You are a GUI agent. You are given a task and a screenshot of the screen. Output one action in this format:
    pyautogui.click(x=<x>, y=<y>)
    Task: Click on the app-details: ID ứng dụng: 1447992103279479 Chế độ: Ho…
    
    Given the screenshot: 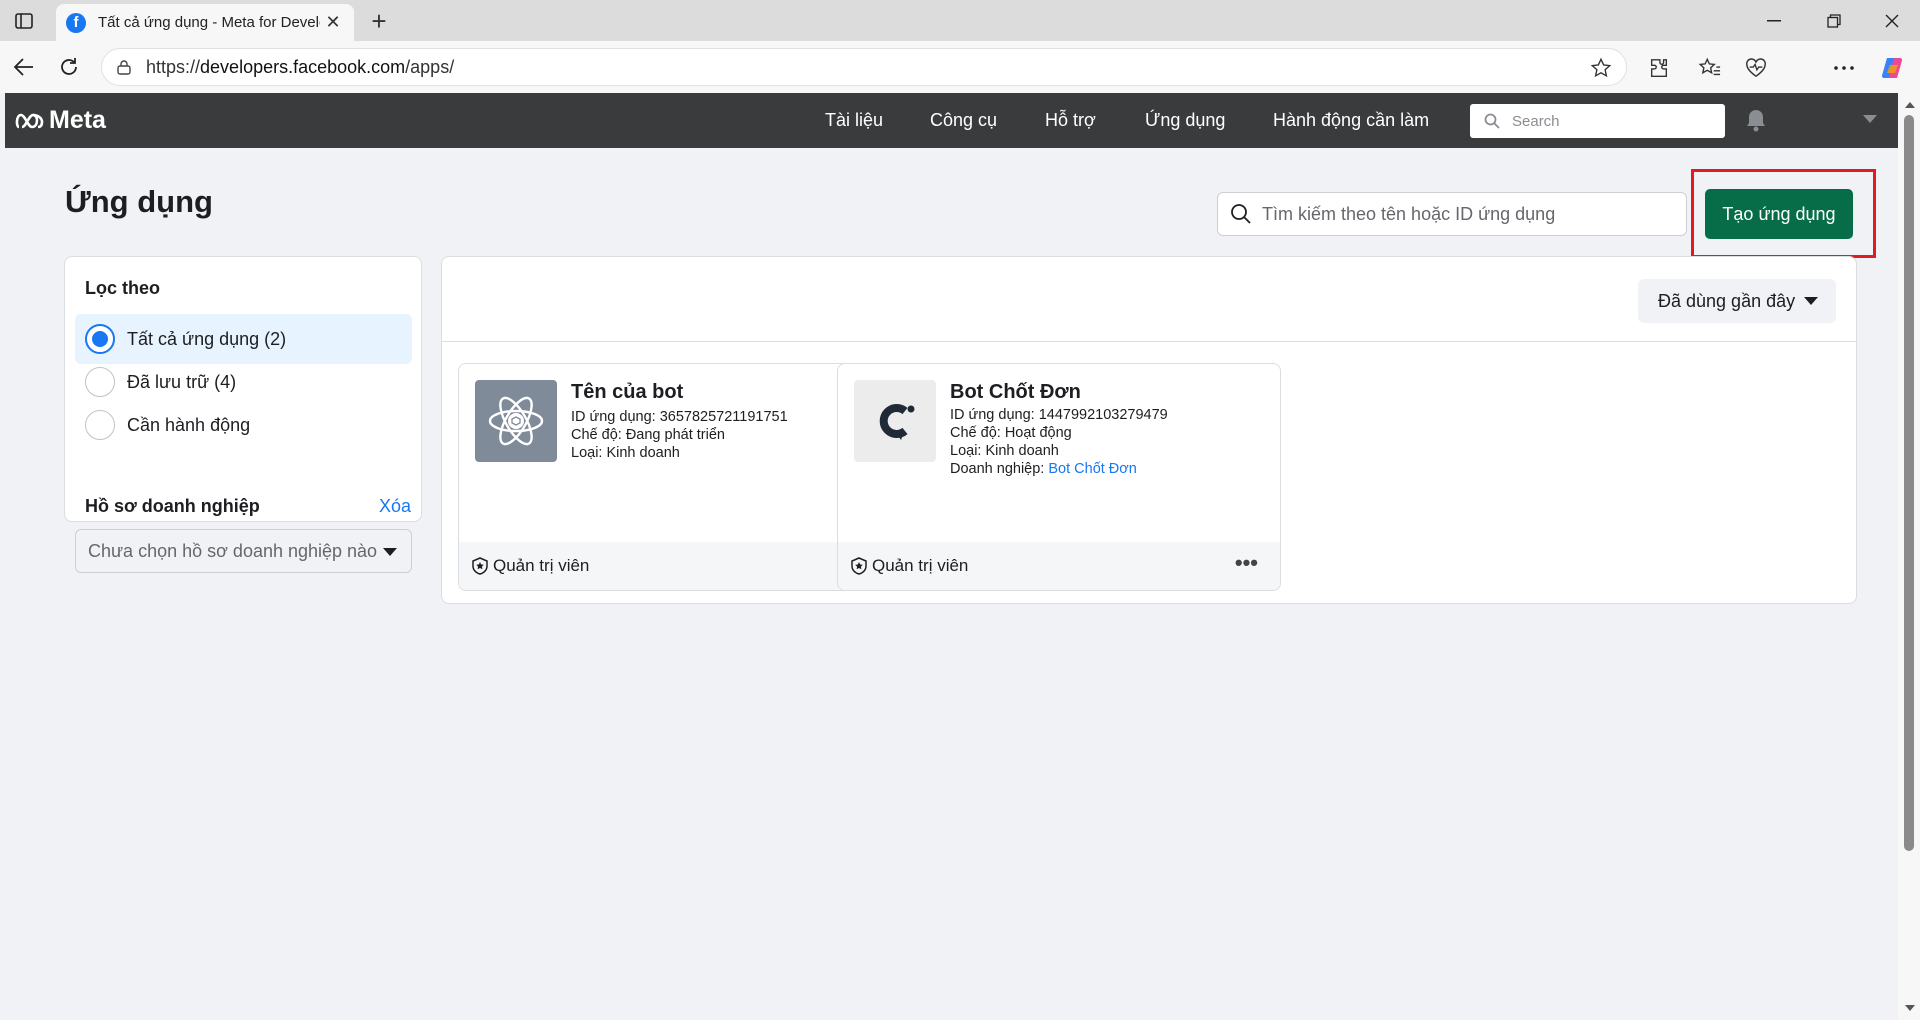 What is the action you would take?
    pyautogui.click(x=1059, y=442)
    